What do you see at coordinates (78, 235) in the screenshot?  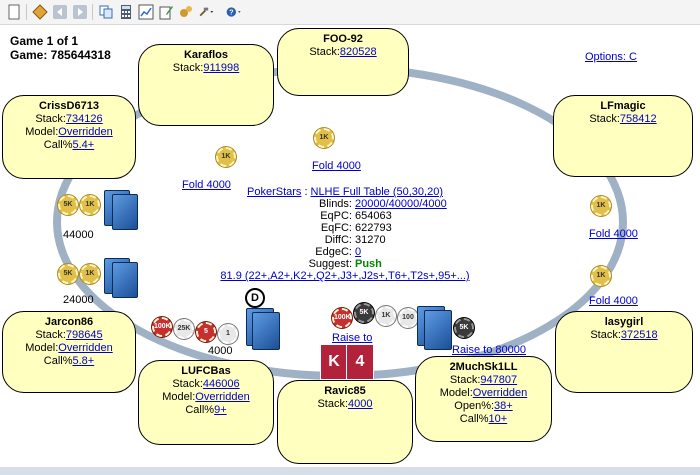 I see `bet-amount-criss: 44000` at bounding box center [78, 235].